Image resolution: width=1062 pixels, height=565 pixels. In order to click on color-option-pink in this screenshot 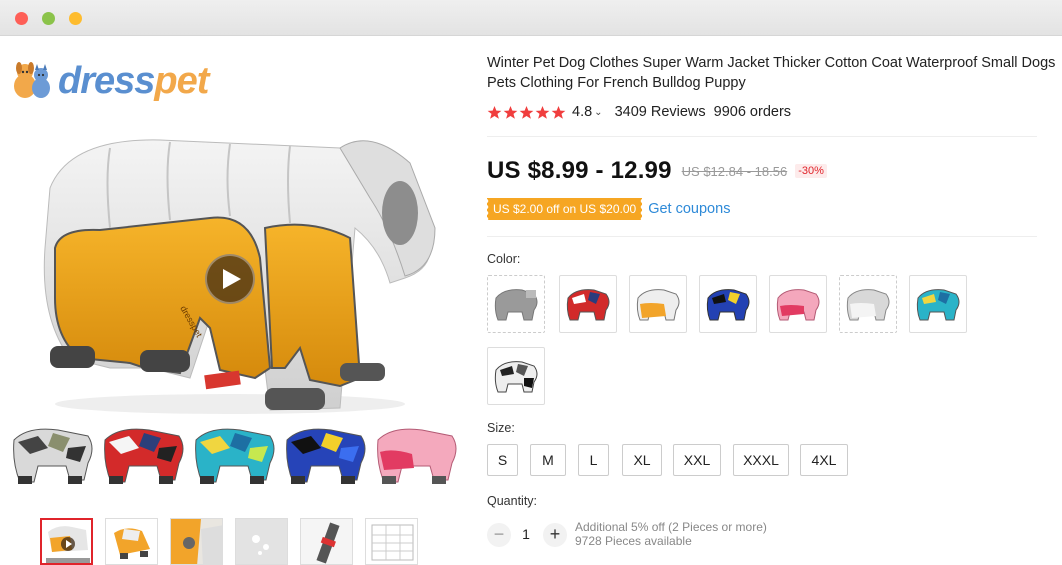, I will do `click(798, 304)`.